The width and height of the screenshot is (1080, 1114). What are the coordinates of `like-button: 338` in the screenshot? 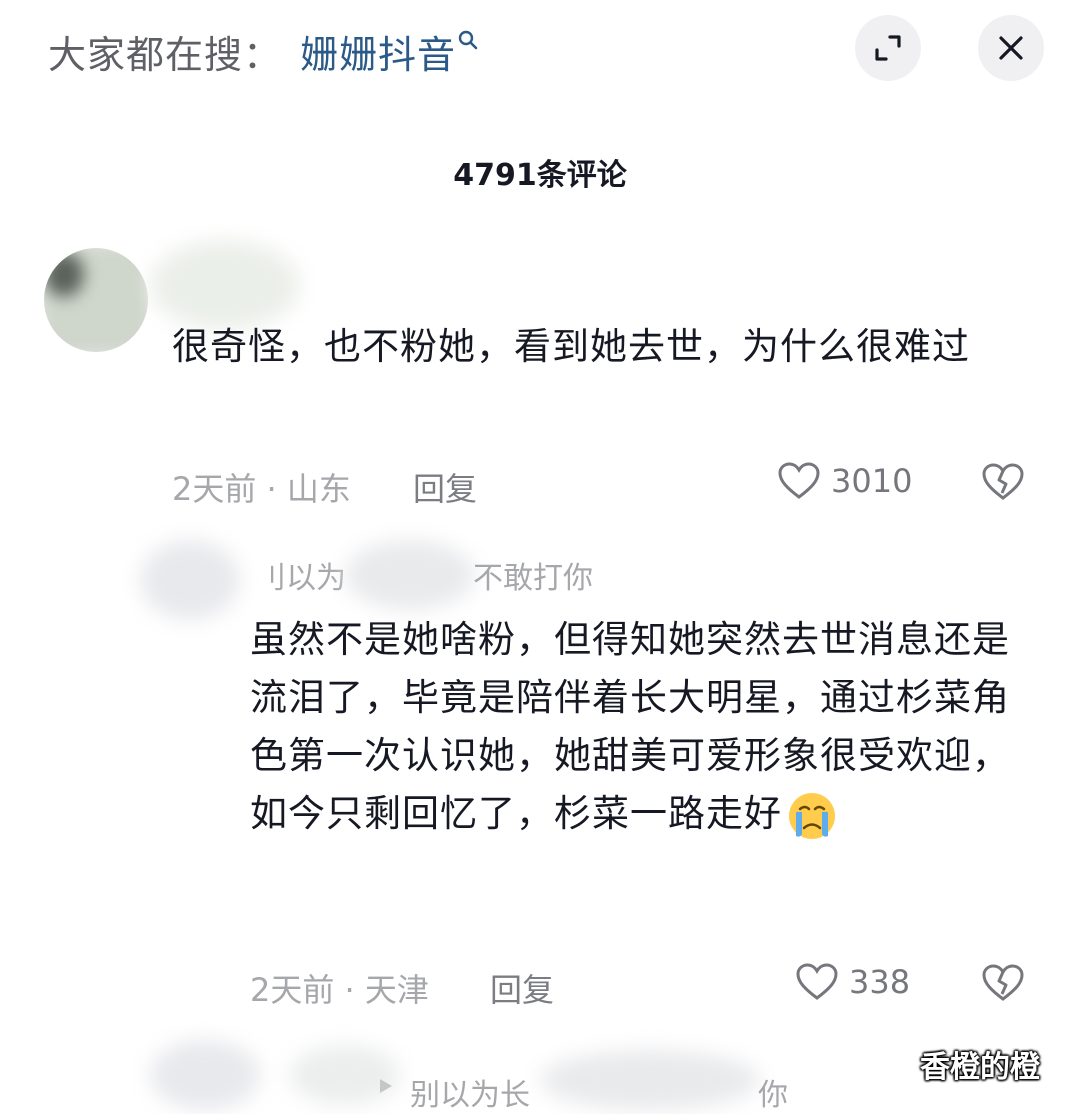 It's located at (852, 982).